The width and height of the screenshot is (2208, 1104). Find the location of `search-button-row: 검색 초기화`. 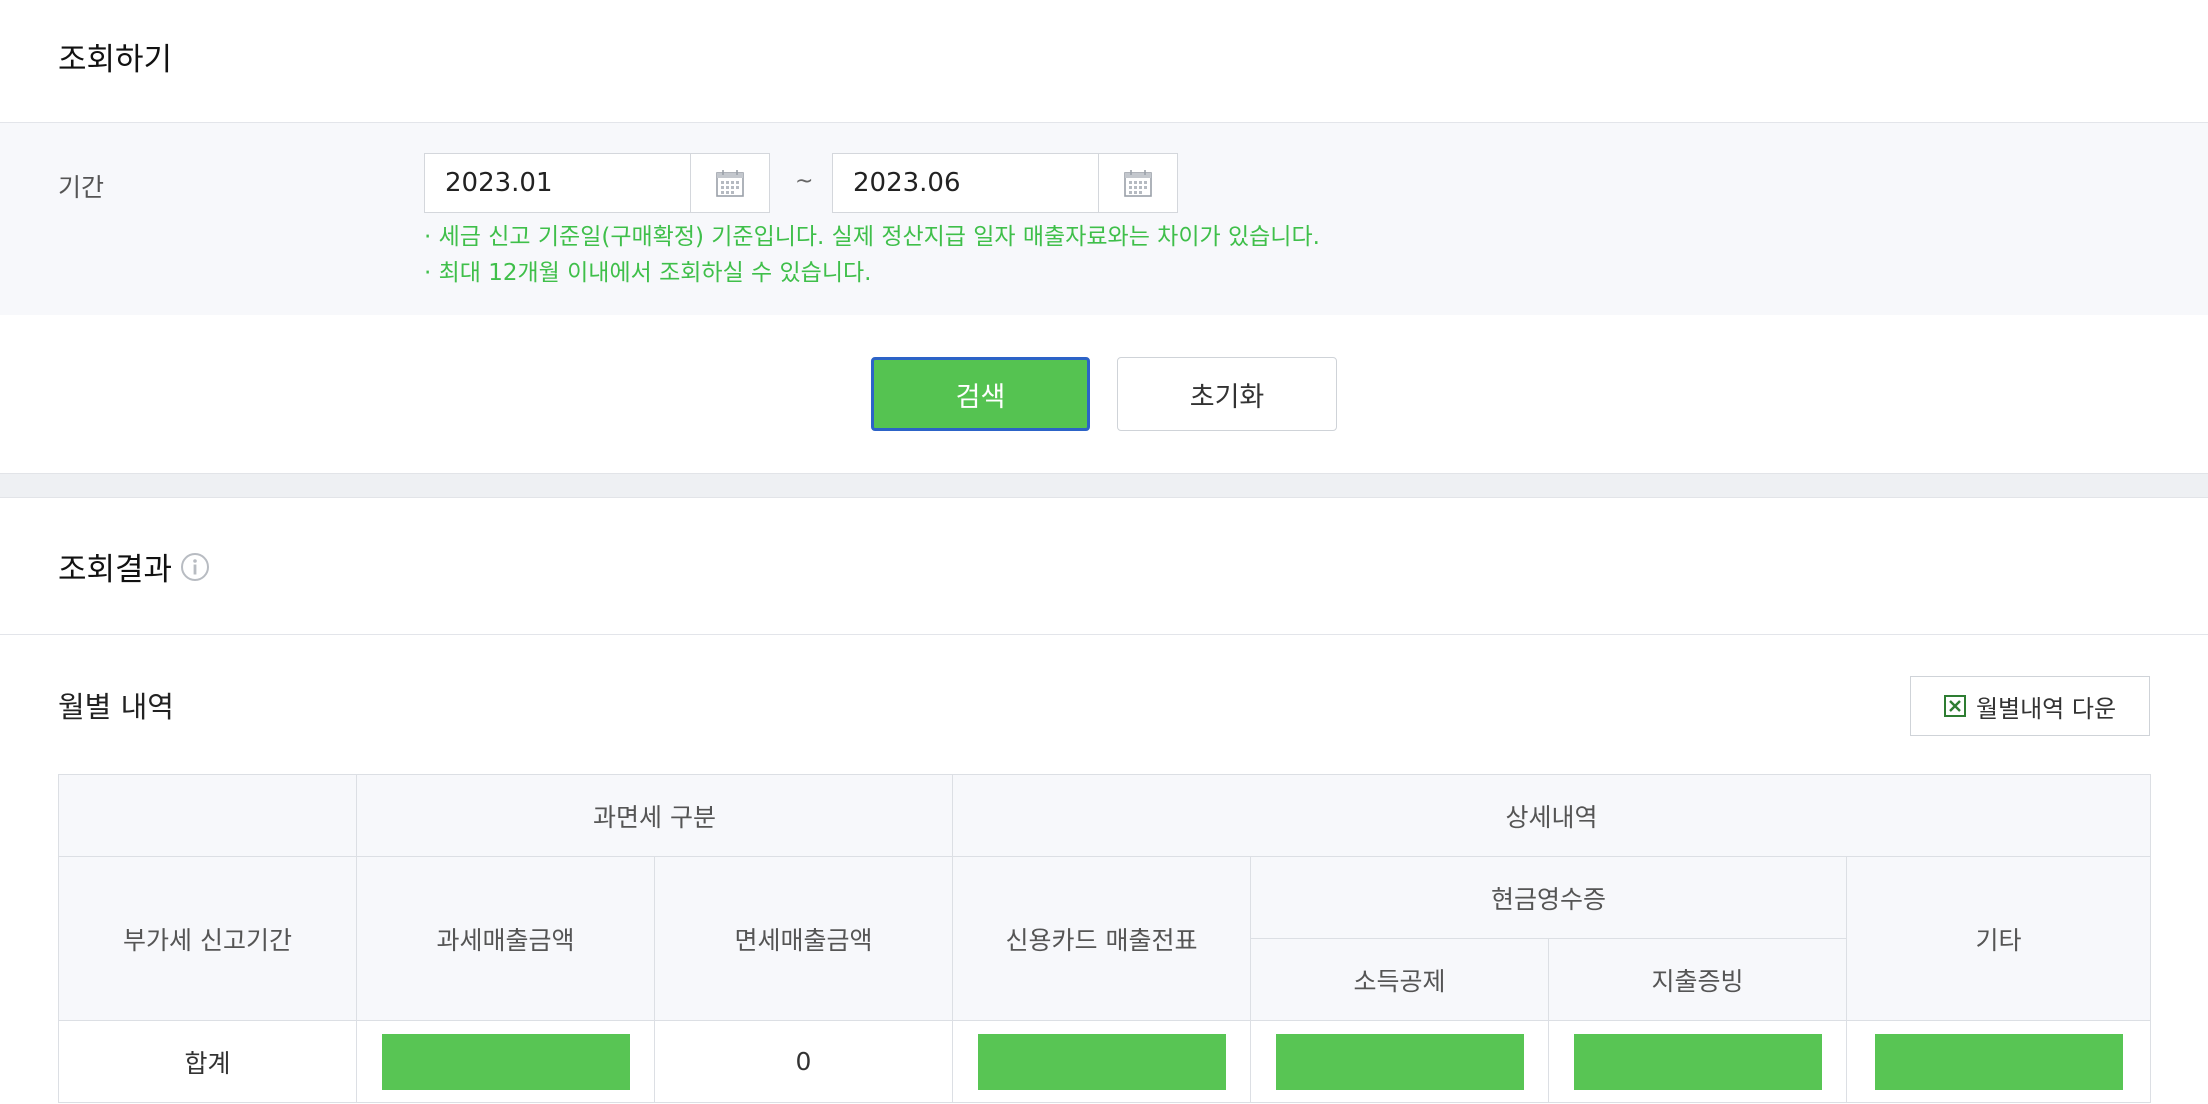

search-button-row: 검색 초기화 is located at coordinates (1104, 394).